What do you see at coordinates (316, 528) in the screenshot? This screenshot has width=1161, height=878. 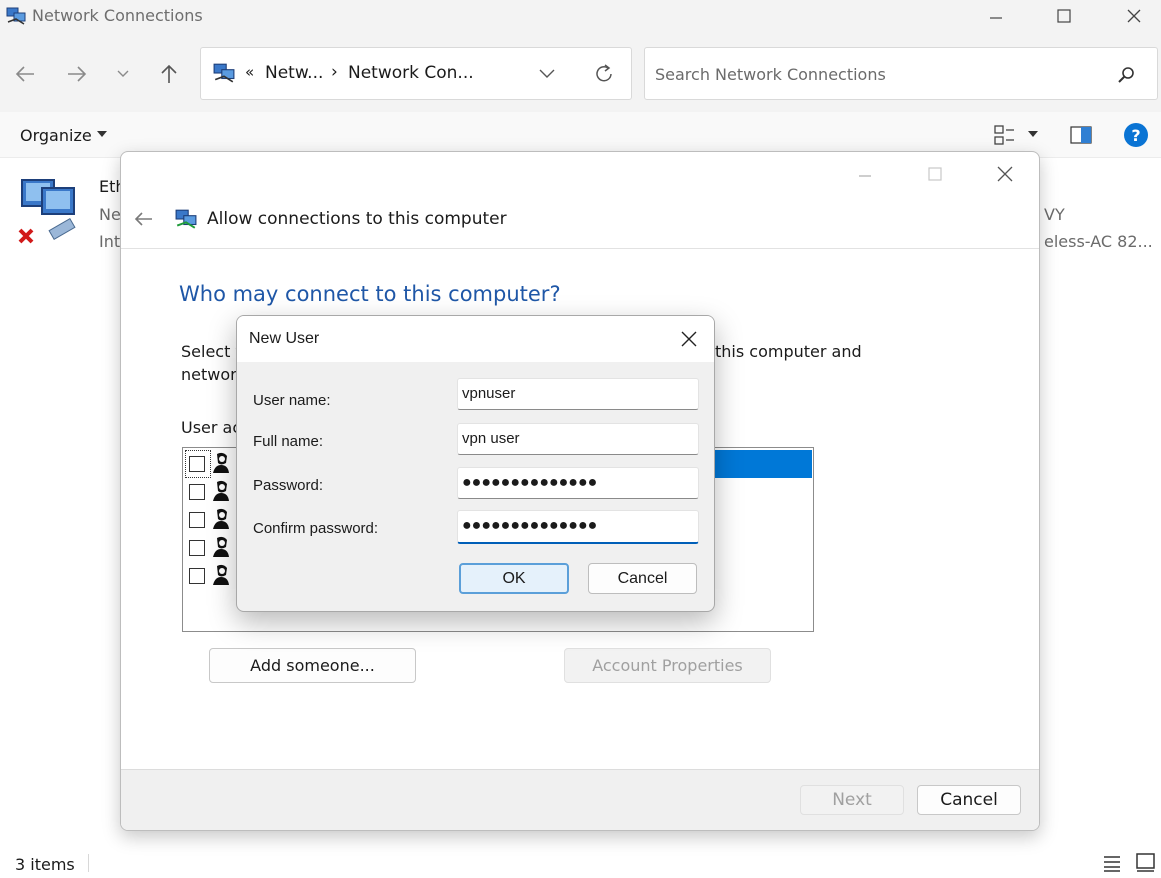 I see `confirm-password-label: Confirm password:` at bounding box center [316, 528].